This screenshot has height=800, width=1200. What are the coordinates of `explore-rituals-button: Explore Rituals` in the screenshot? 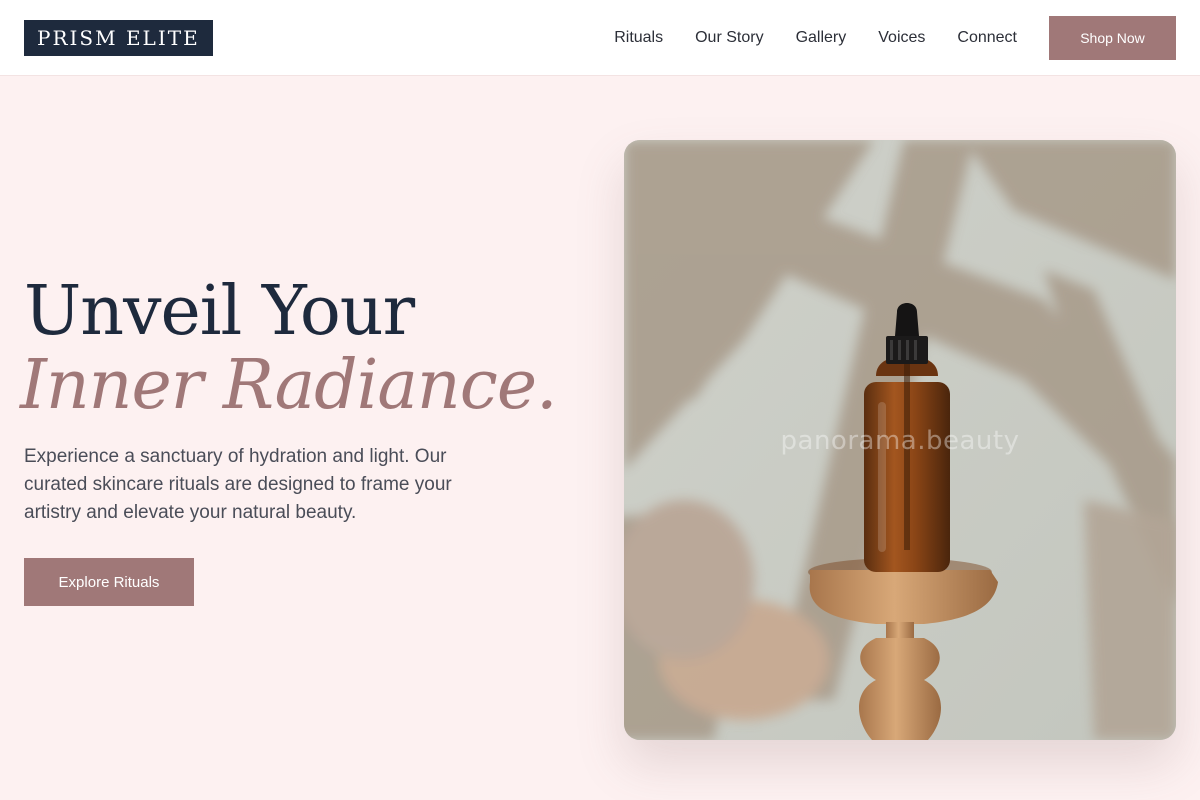 It's located at (109, 582).